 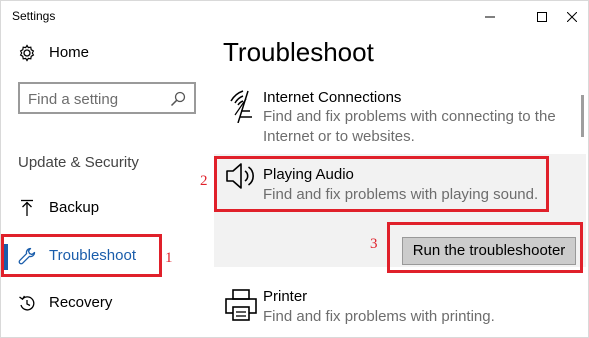 I want to click on item-name: Internet Connections, so click(x=332, y=97).